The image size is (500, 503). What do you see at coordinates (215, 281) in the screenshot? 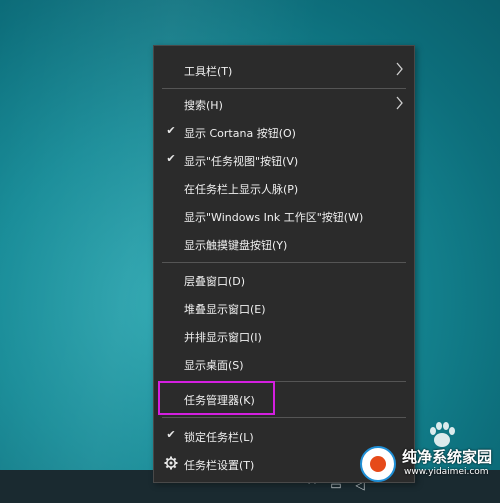
I see `menu-item-label: 层叠窗口(D)` at bounding box center [215, 281].